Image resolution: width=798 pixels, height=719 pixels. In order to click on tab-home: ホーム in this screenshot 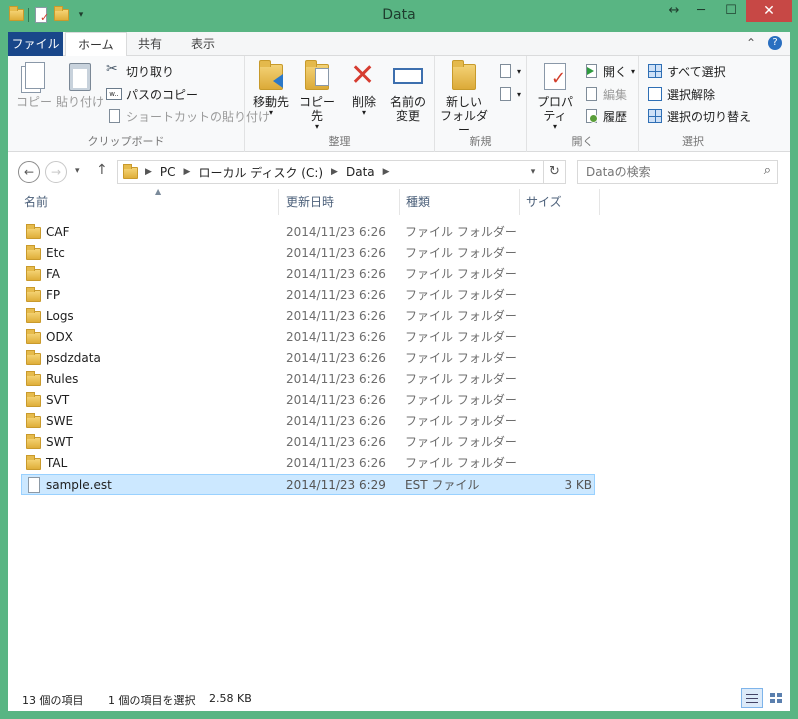, I will do `click(96, 44)`.